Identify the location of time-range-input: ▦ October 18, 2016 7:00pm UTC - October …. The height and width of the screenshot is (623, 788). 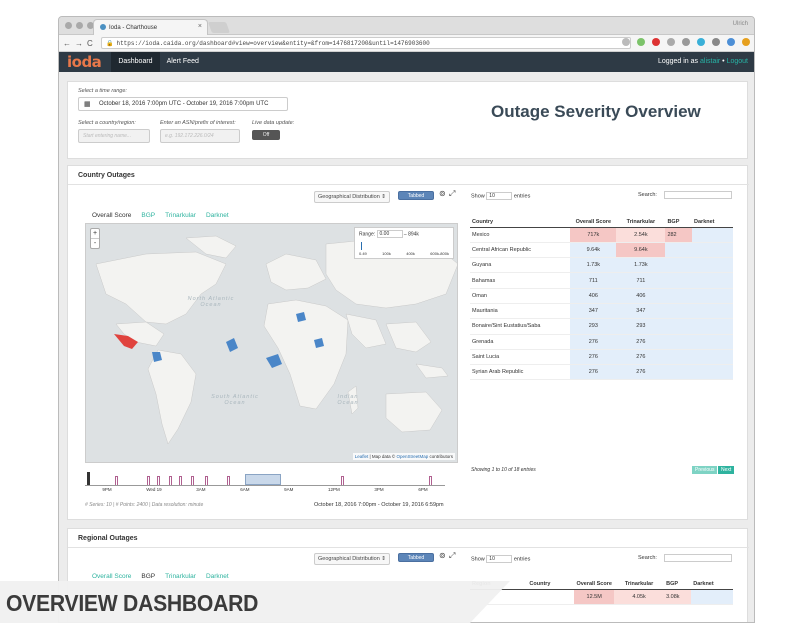
(183, 104).